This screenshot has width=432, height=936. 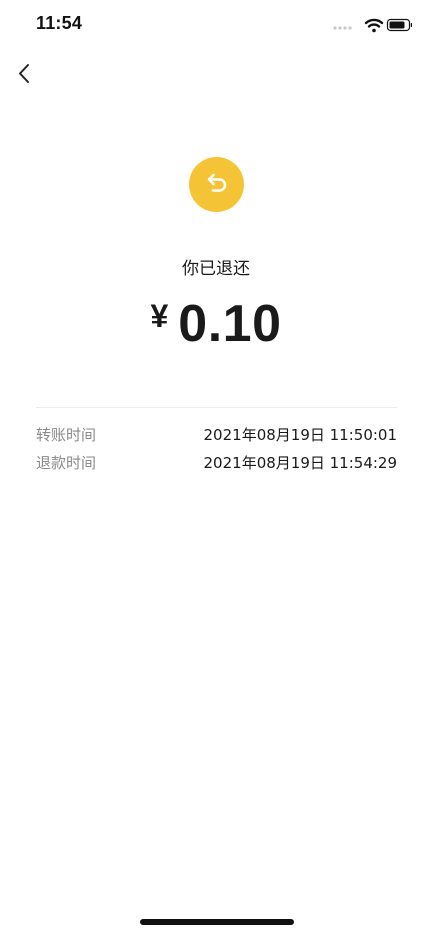 I want to click on currency-symbol: ¥, so click(x=159, y=316).